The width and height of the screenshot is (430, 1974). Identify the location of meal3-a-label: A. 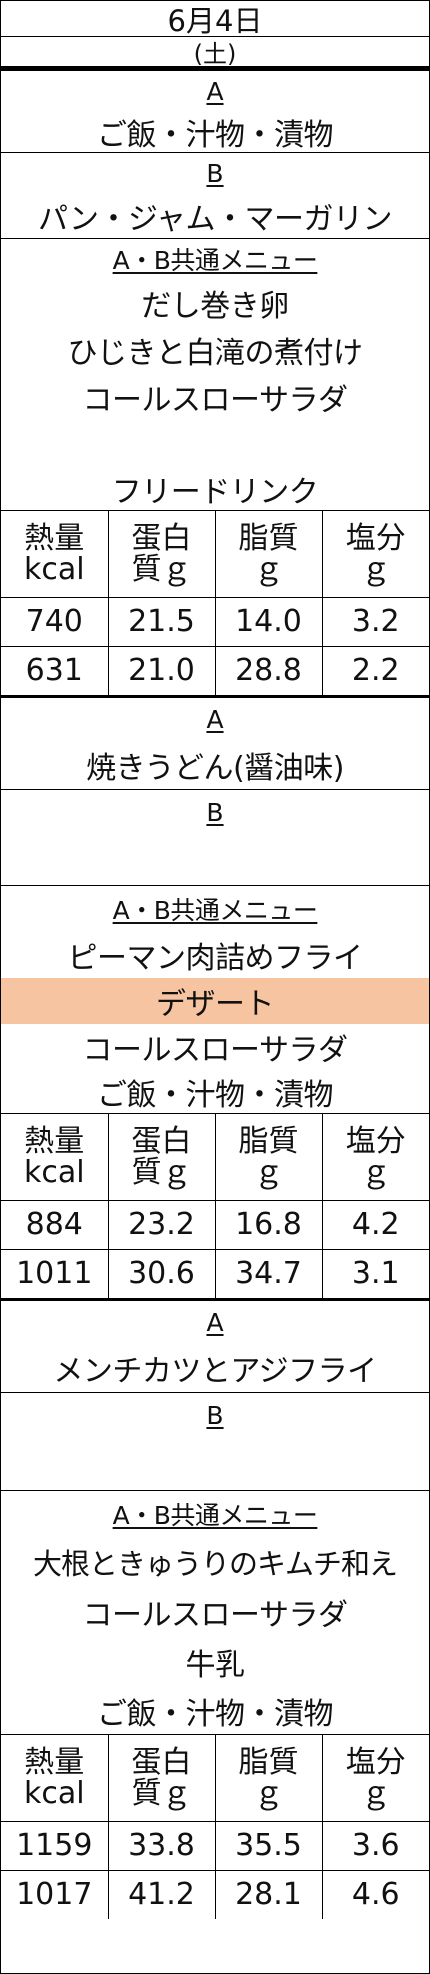
(215, 1322).